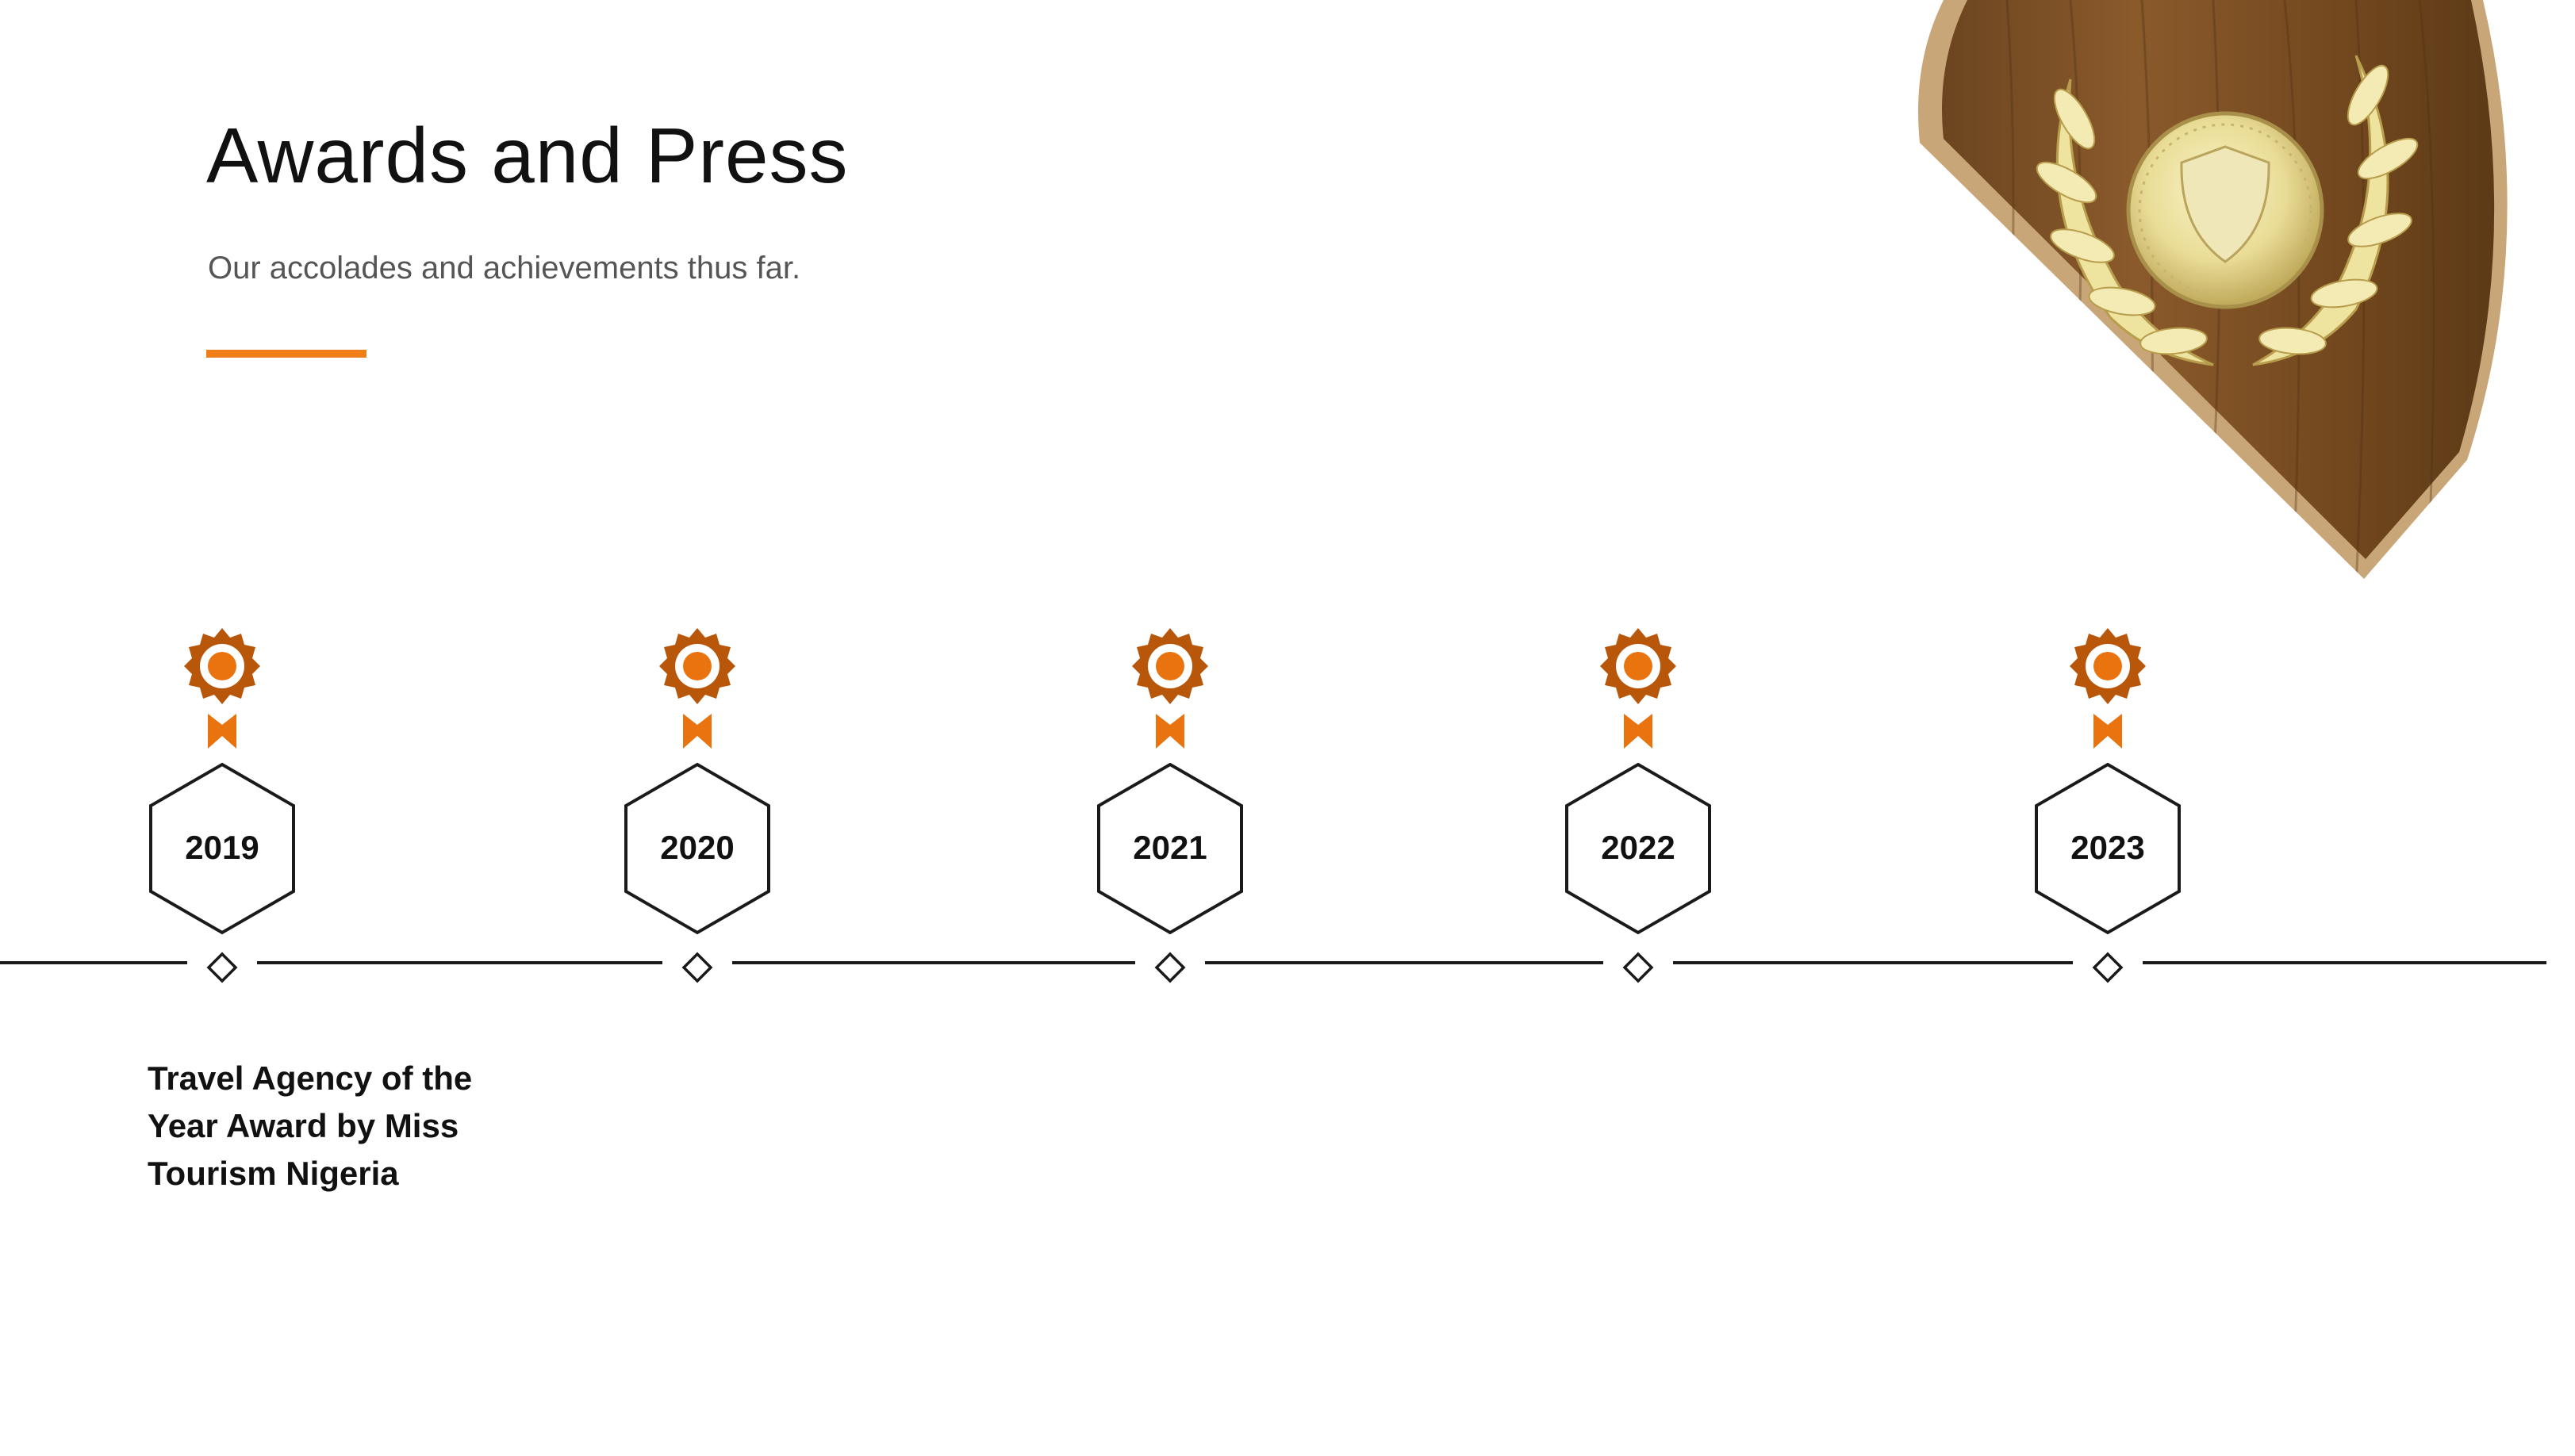  What do you see at coordinates (286, 354) in the screenshot?
I see `accent-divider` at bounding box center [286, 354].